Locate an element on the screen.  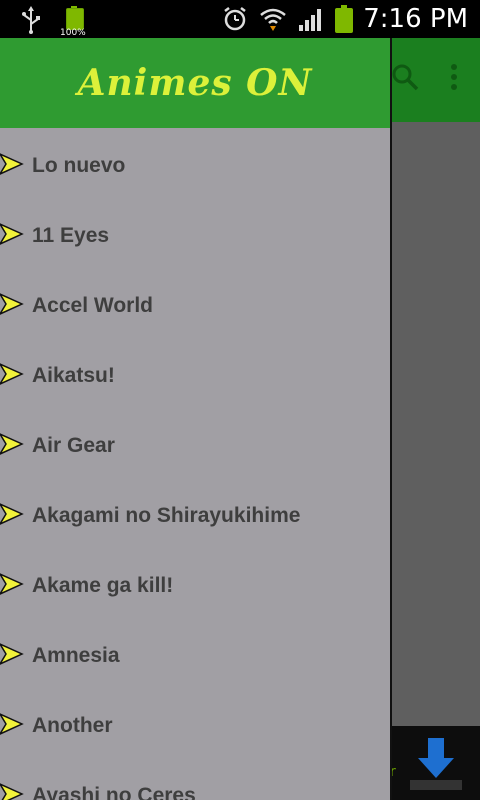
drawer-title: Animes ON is located at coordinates (195, 83).